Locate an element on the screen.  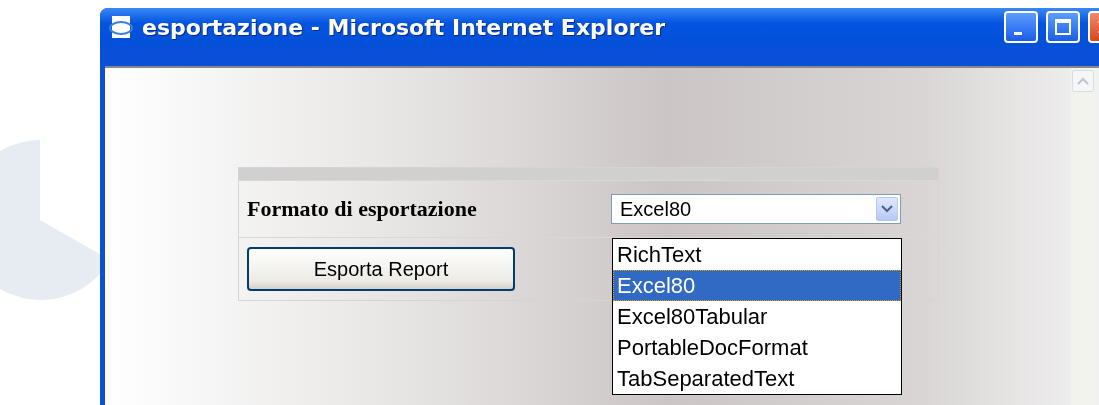
minimize-icon is located at coordinates (1018, 33).